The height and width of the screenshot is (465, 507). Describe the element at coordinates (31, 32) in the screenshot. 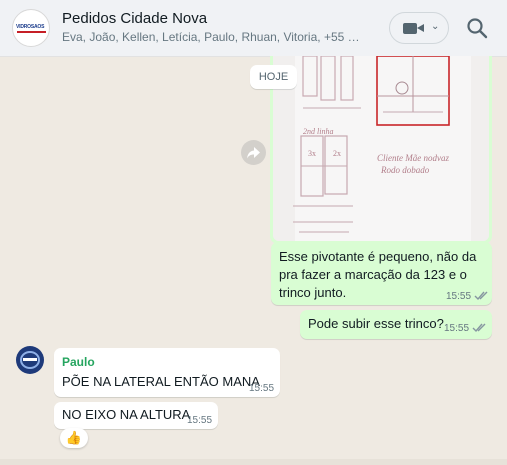

I see `logo-line` at that location.